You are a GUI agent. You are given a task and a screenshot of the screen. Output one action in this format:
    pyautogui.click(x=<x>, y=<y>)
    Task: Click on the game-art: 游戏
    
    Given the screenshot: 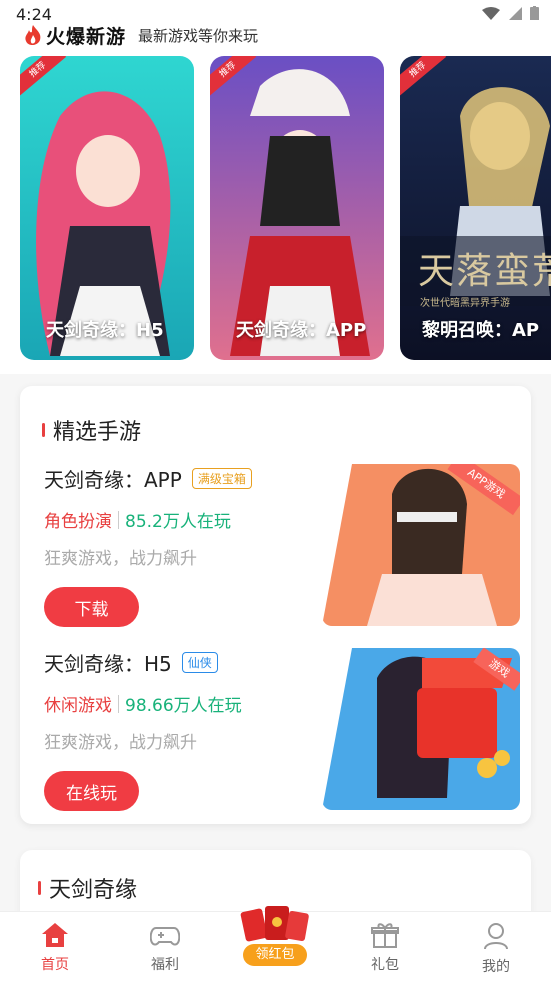 What is the action you would take?
    pyautogui.click(x=421, y=729)
    